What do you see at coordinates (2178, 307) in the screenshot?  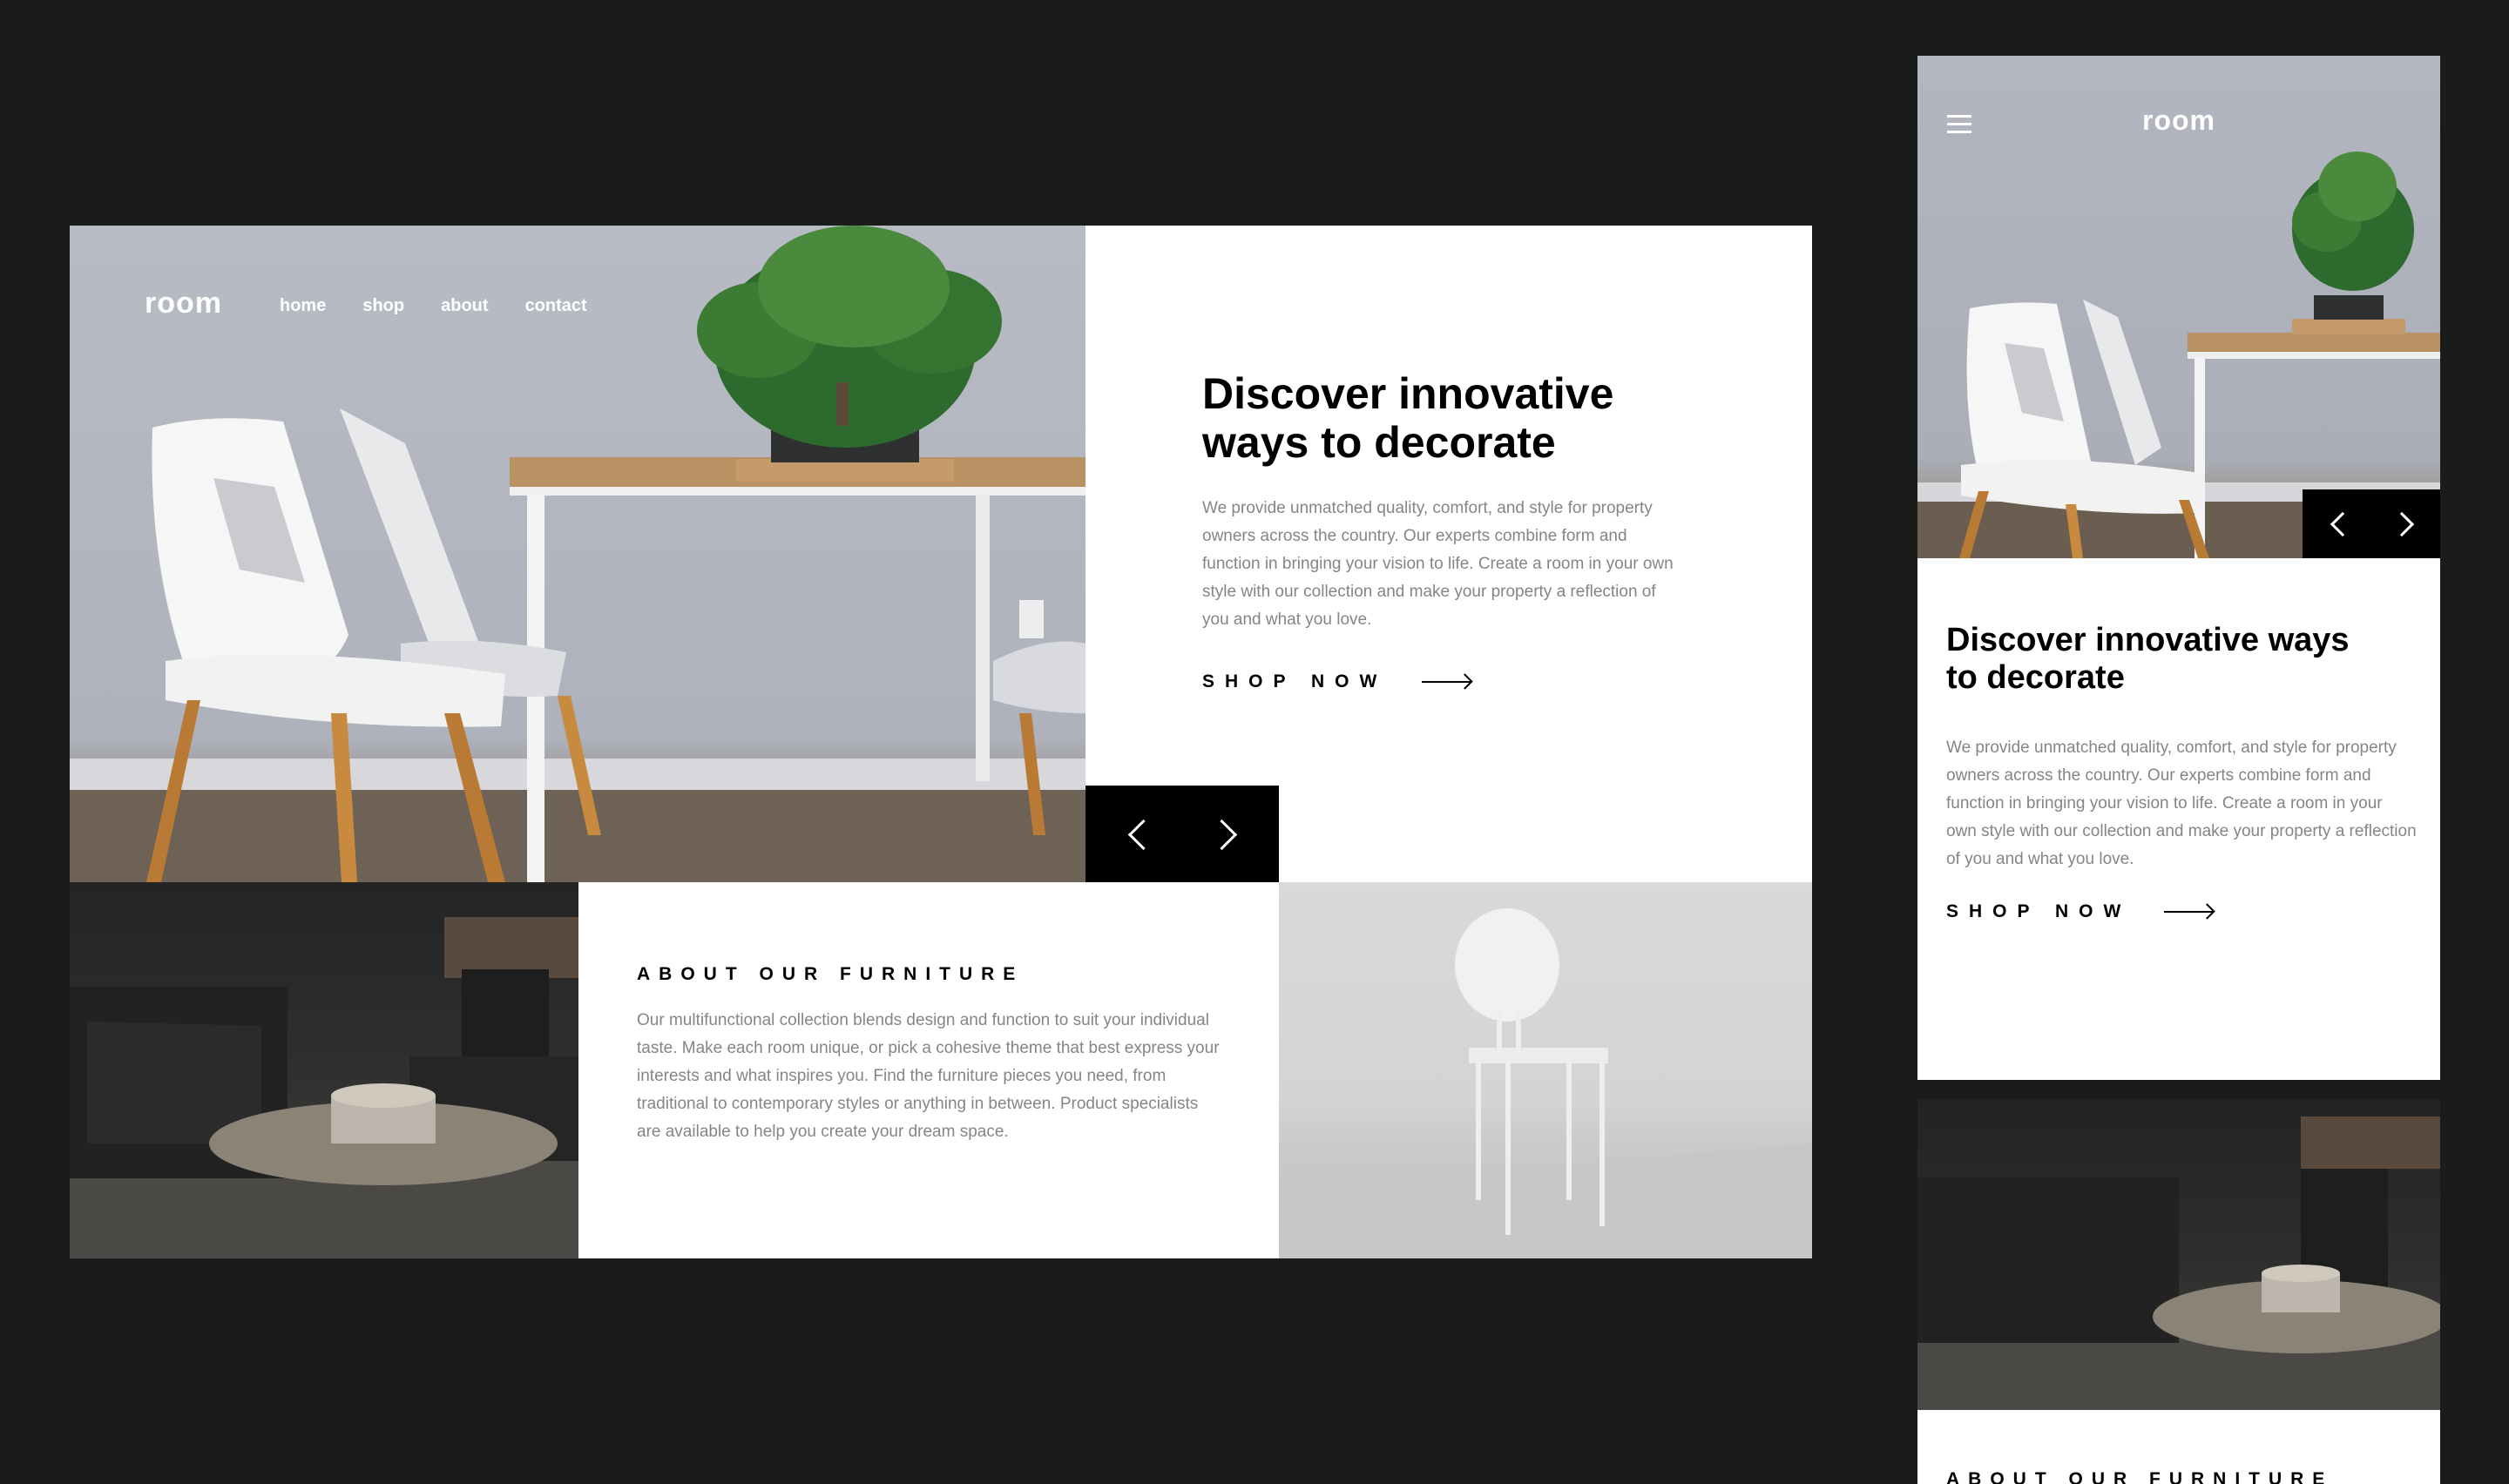 I see `mobile-hero-image: room` at bounding box center [2178, 307].